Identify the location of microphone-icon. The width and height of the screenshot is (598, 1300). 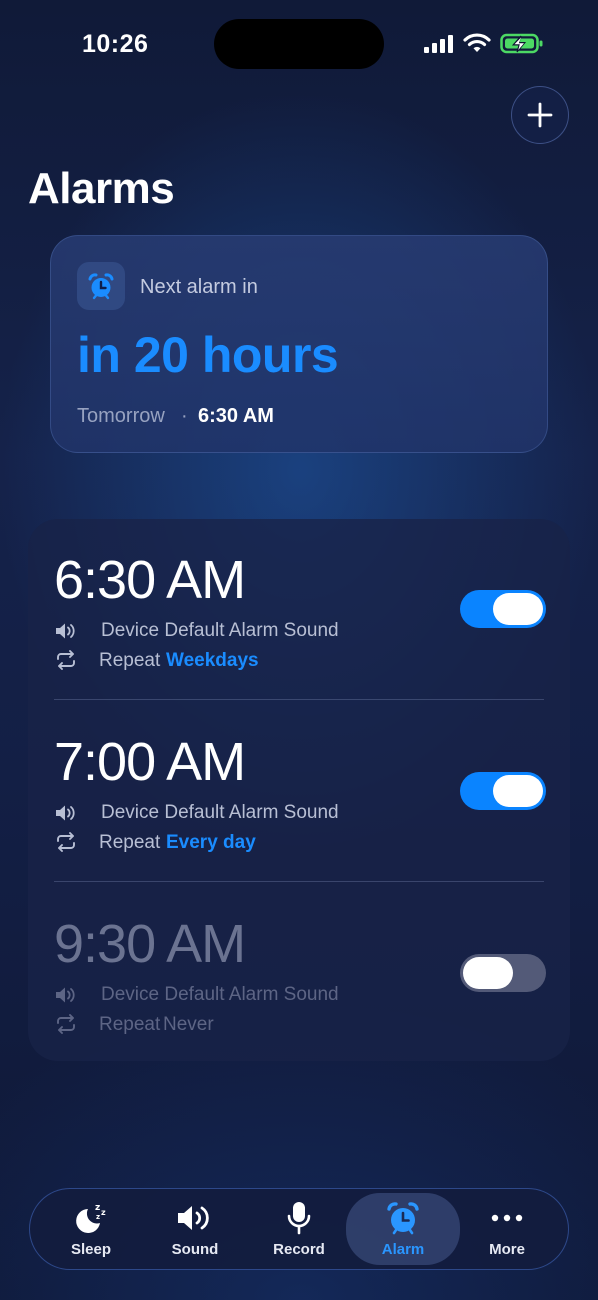
(299, 1218).